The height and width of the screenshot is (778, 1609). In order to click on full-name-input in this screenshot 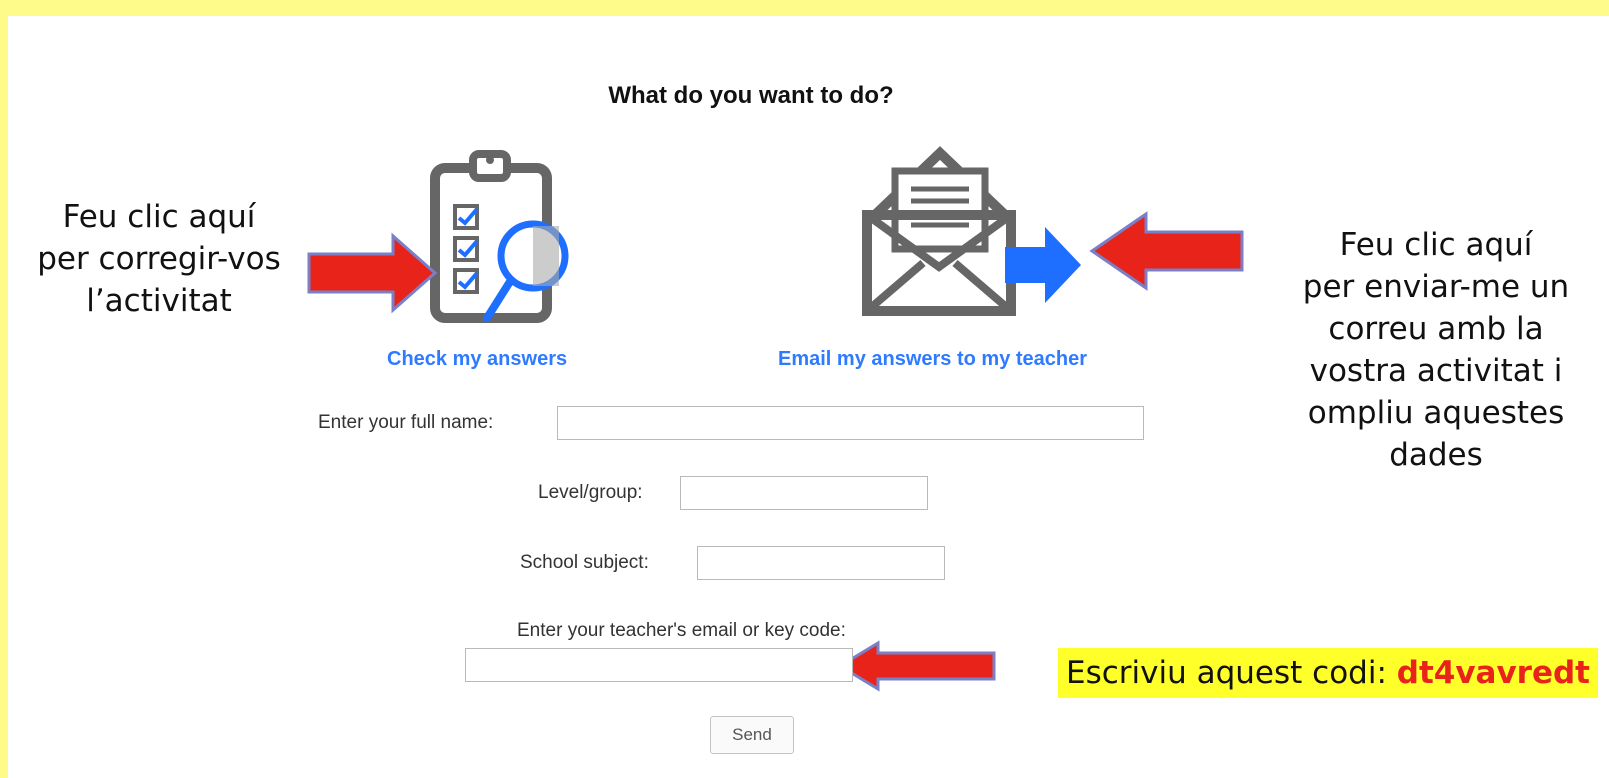, I will do `click(850, 423)`.